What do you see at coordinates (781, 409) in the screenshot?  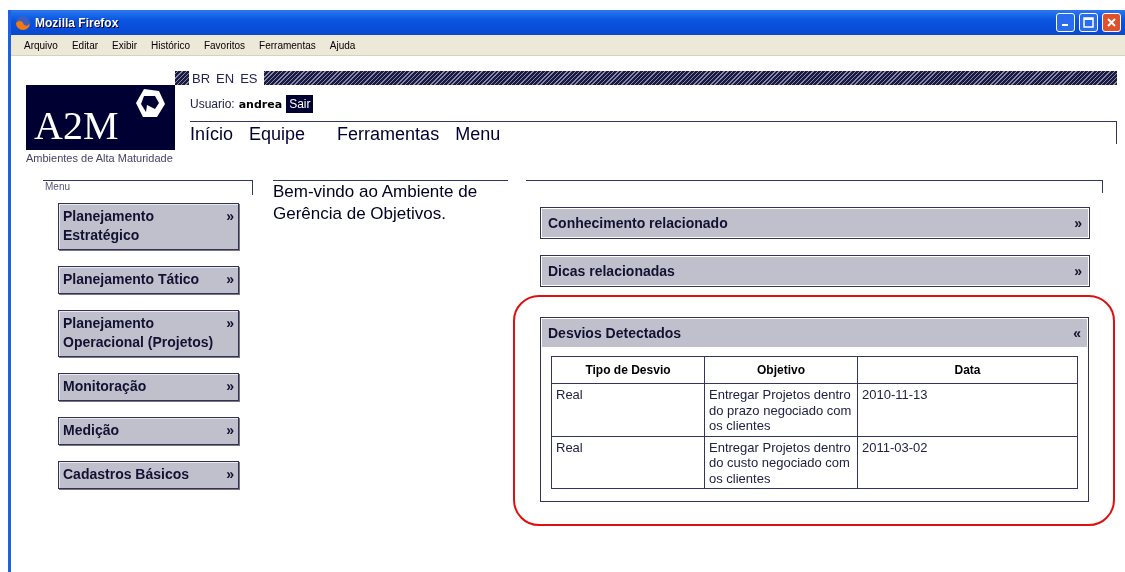 I see `table-cell: Entregar Projetos dentro do prazo negociado com os clientes` at bounding box center [781, 409].